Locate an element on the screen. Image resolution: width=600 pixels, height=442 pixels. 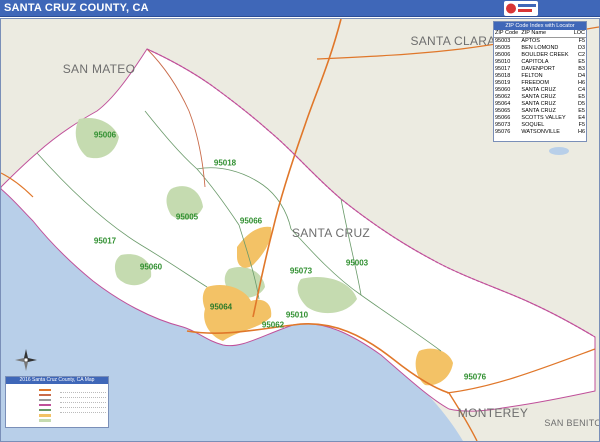
compass-rose-icon is located at coordinates (26, 360).